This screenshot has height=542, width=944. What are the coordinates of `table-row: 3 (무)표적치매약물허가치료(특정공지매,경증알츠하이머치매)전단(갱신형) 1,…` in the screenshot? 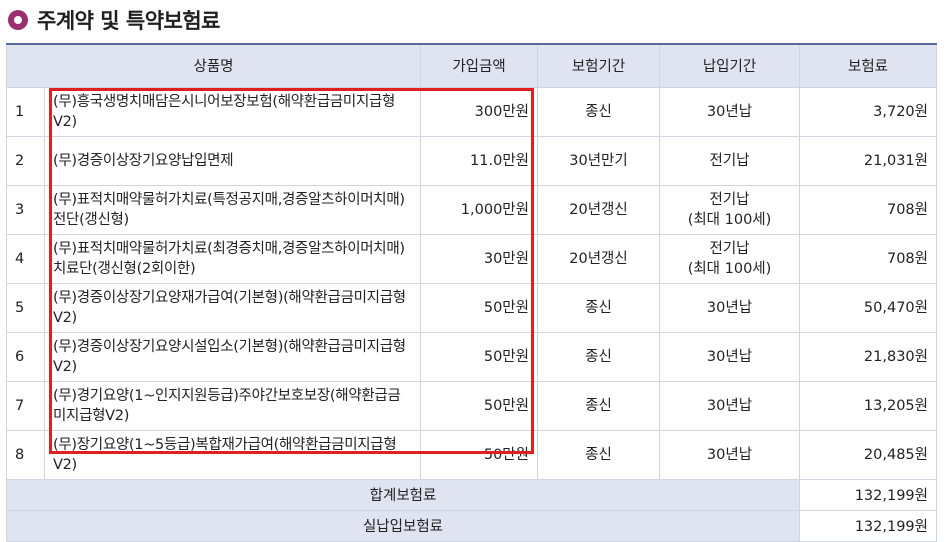 It's located at (471, 209).